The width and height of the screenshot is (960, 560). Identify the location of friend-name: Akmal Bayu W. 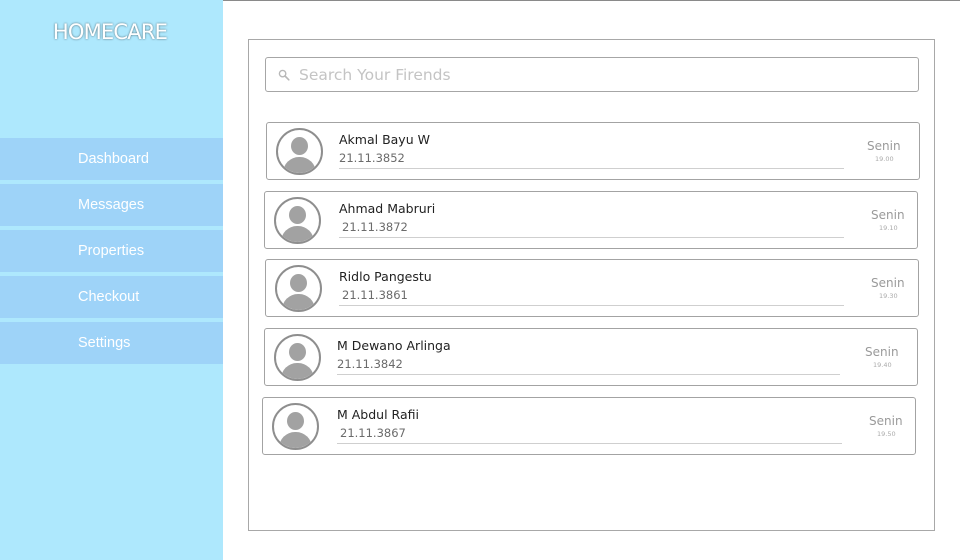
(384, 139).